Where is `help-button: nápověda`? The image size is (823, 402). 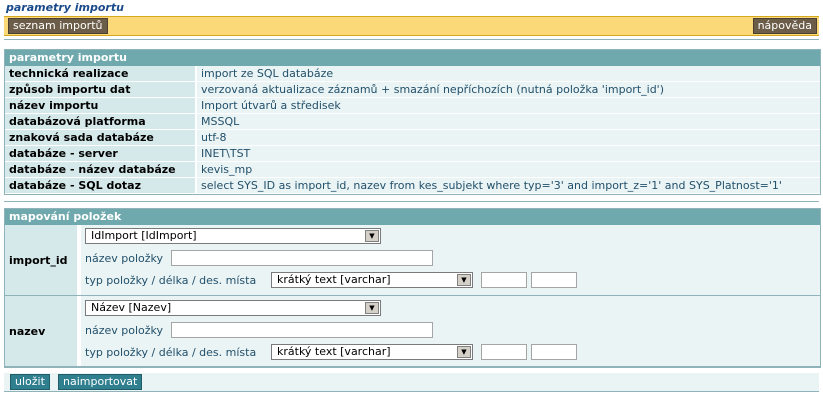 help-button: nápověda is located at coordinates (784, 26).